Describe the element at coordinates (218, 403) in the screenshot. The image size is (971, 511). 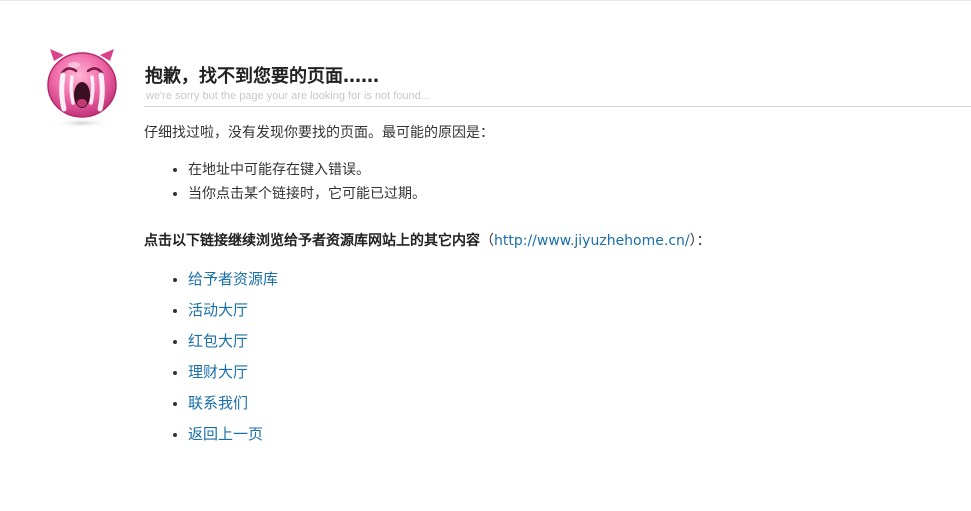
I see `link-contact-us: 联系我们` at that location.